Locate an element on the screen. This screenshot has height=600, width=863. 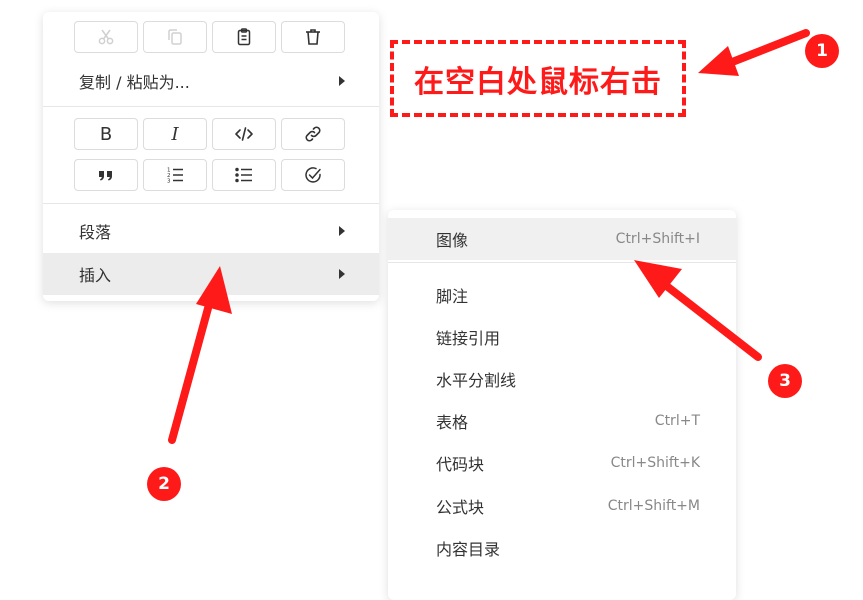
insert-footnote-item: 脚注 is located at coordinates (562, 295).